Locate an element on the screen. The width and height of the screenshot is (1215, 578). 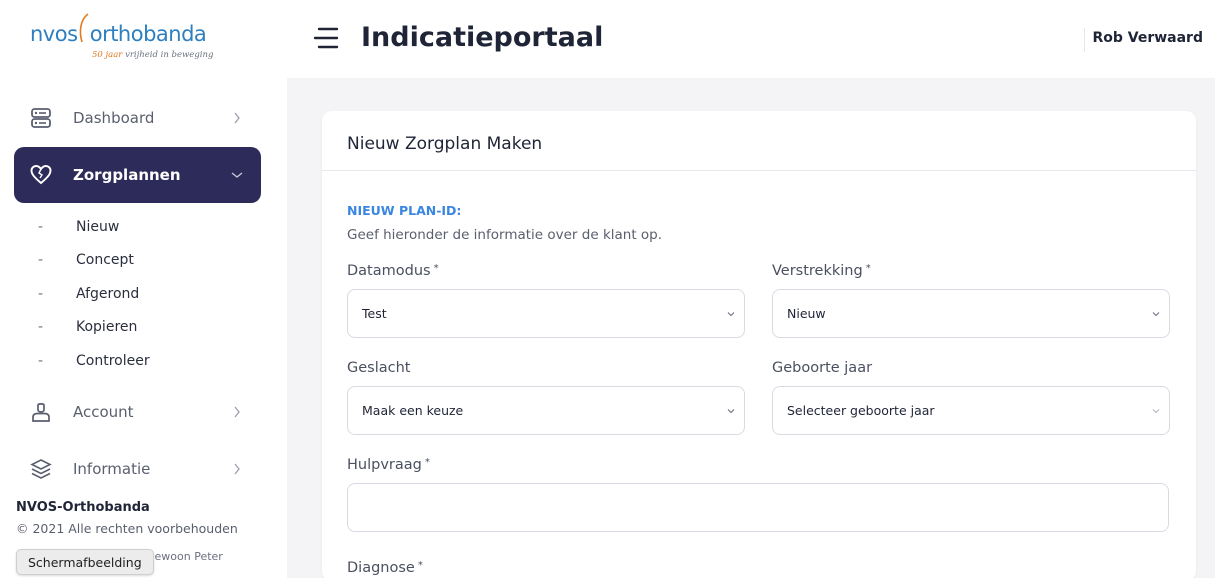
logo-tagline-accent: 50 jaar is located at coordinates (107, 55).